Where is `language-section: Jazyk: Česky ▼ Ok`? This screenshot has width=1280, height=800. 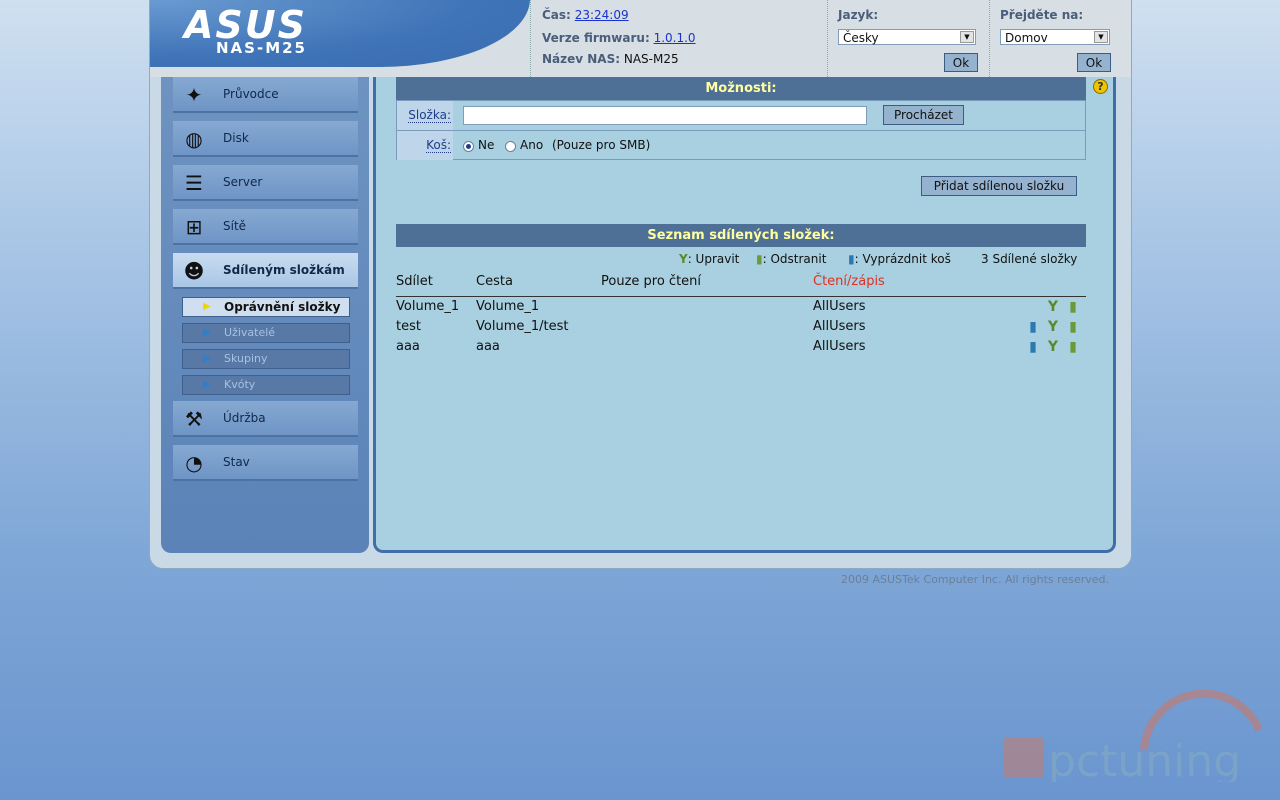 language-section: Jazyk: Česky ▼ Ok is located at coordinates (908, 38).